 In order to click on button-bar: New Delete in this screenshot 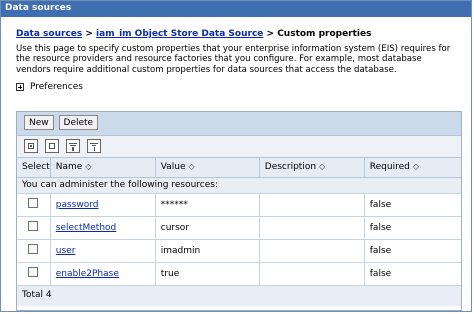, I will do `click(239, 124)`.